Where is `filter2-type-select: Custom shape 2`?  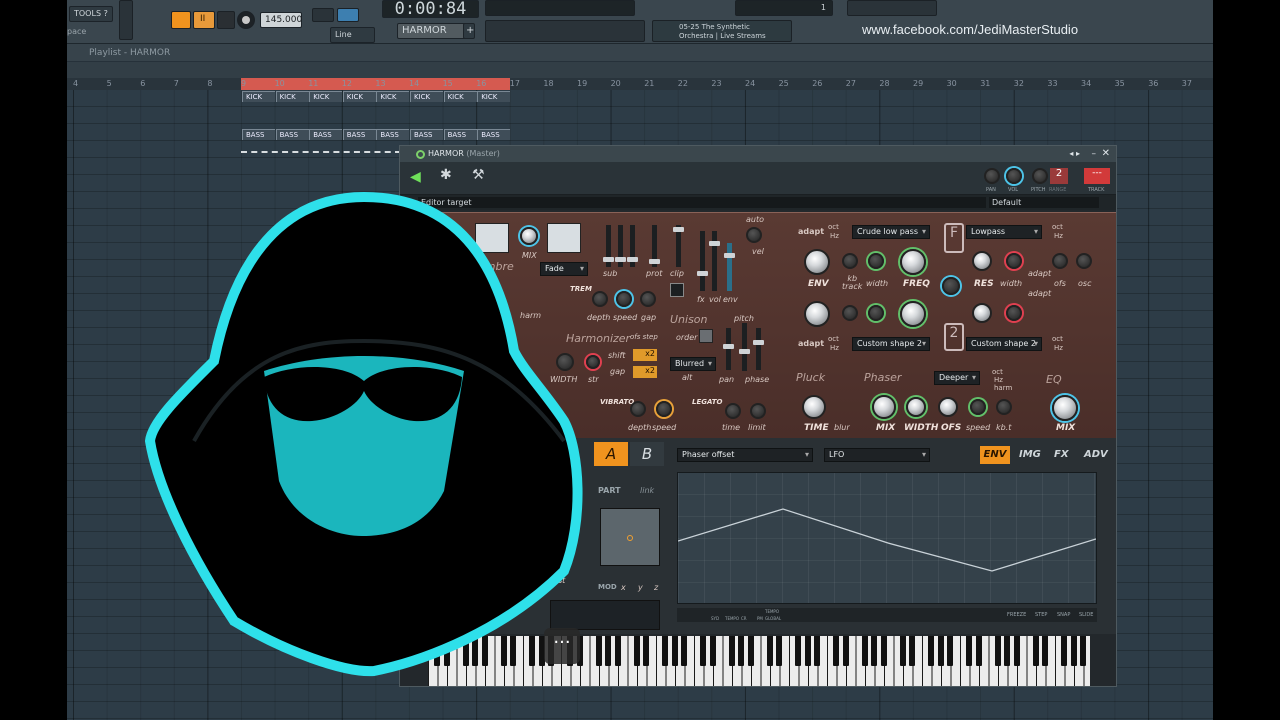 filter2-type-select: Custom shape 2 is located at coordinates (891, 344).